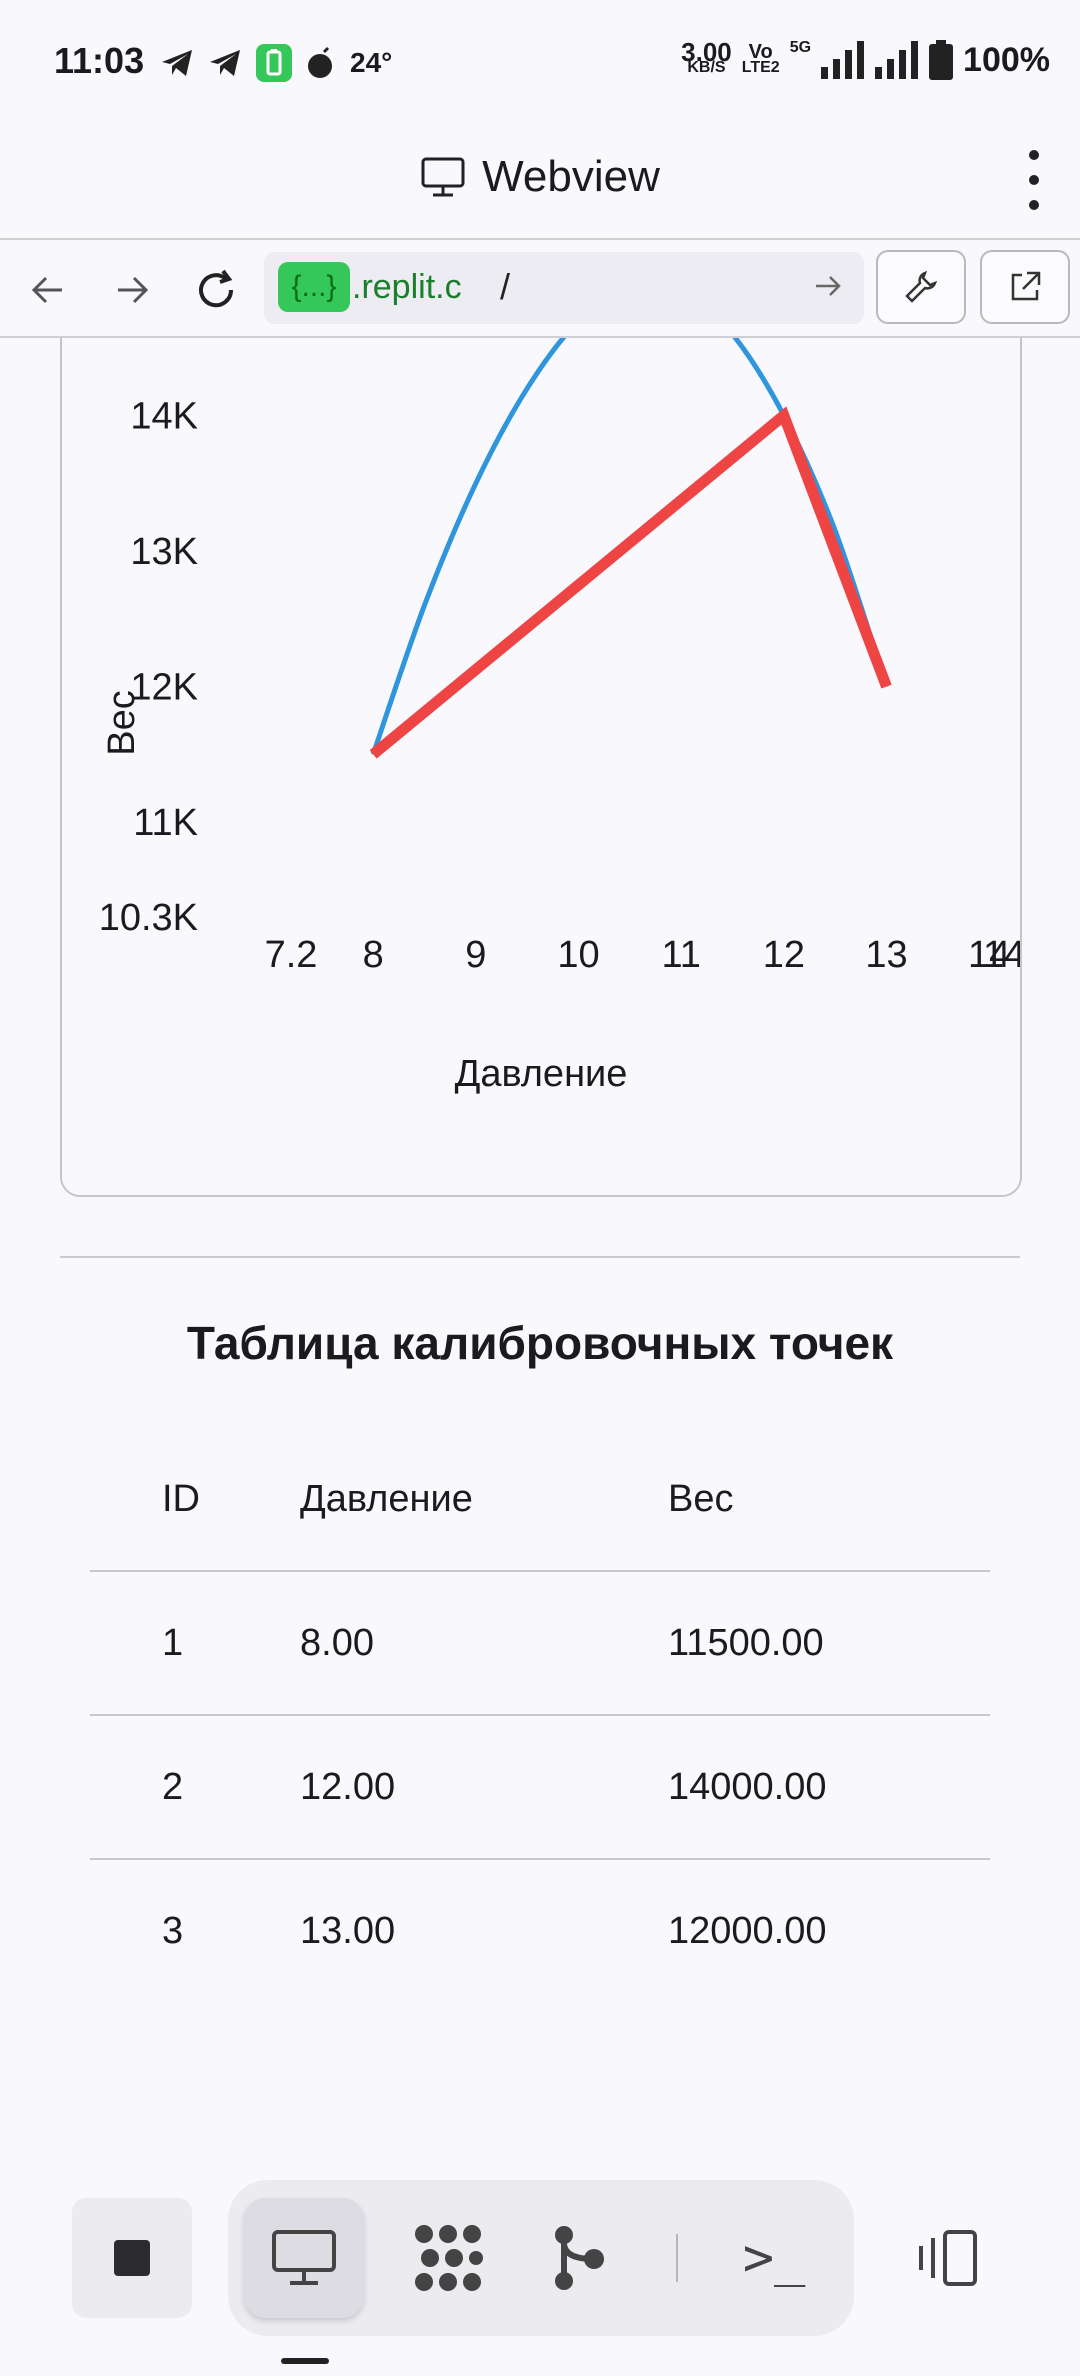 The image size is (1080, 2376). I want to click on table-title: Таблица калибровочных точек, so click(540, 1343).